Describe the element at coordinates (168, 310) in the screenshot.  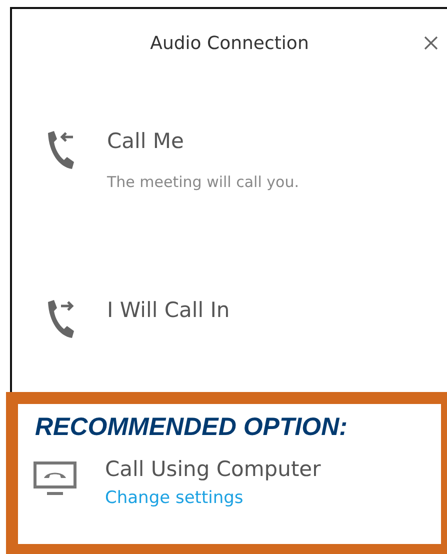
I see `option-label: I Will Call In` at that location.